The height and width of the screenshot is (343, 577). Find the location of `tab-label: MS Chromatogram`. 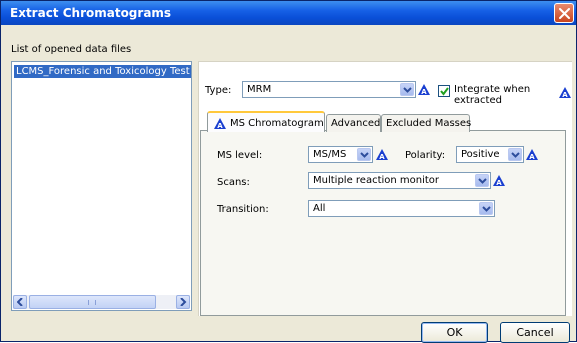

tab-label: MS Chromatogram is located at coordinates (277, 123).